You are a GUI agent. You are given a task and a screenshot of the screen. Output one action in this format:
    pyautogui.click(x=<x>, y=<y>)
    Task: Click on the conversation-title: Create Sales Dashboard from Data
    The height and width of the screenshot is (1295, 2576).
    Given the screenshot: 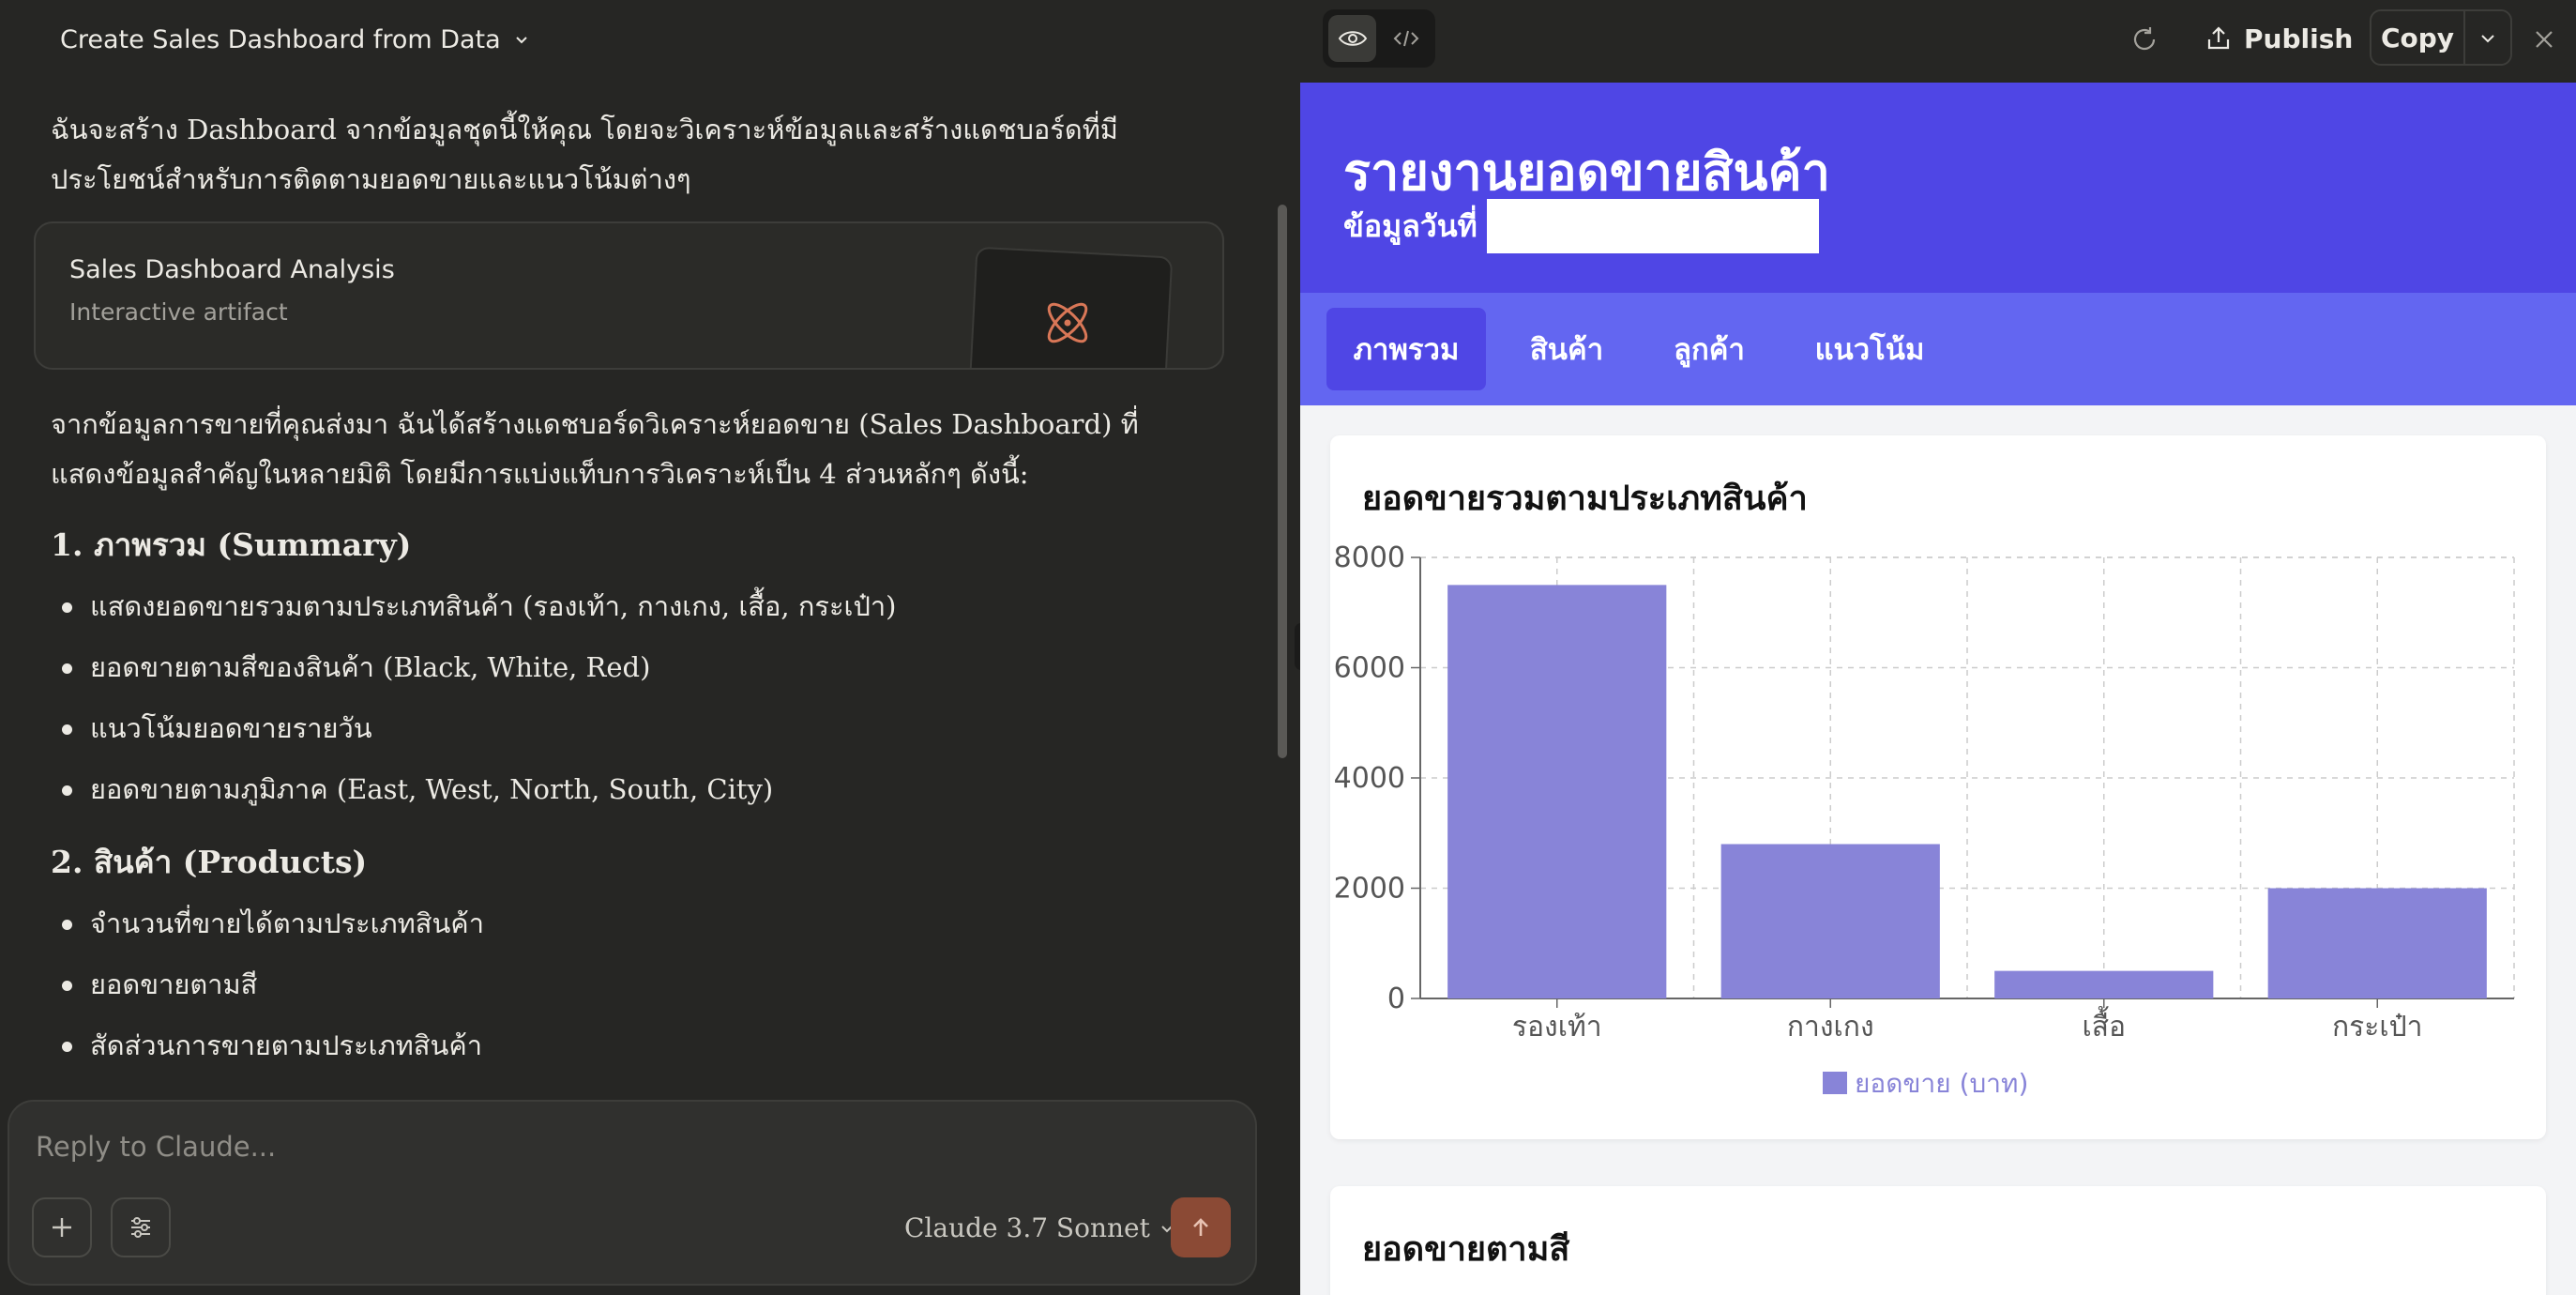 What is the action you would take?
    pyautogui.click(x=280, y=39)
    